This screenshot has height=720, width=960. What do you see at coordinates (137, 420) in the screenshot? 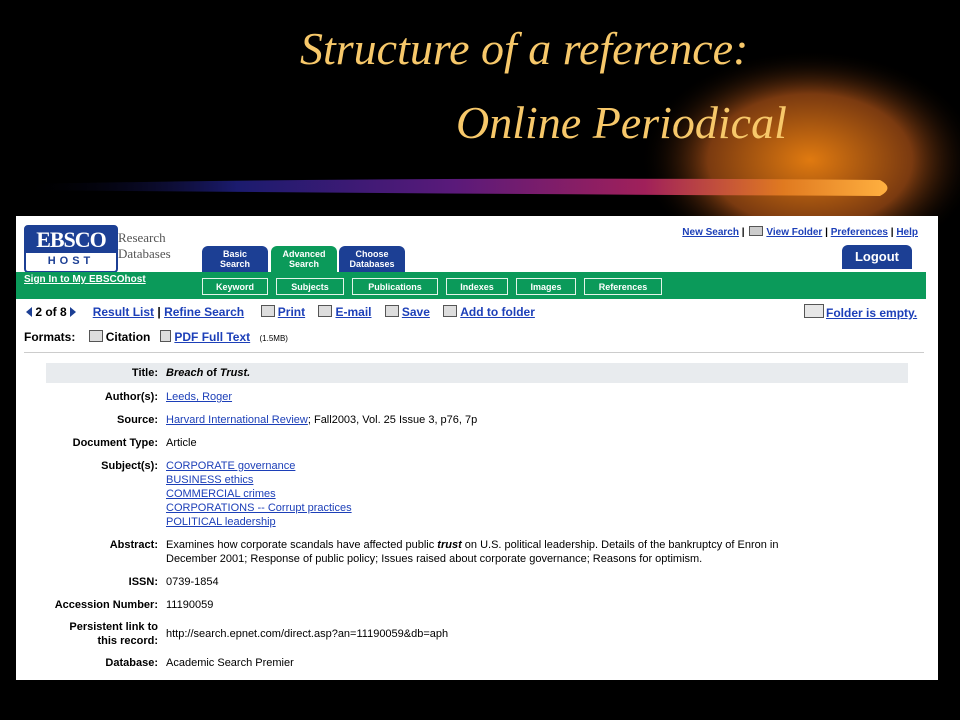
I see `field-label: Source:` at bounding box center [137, 420].